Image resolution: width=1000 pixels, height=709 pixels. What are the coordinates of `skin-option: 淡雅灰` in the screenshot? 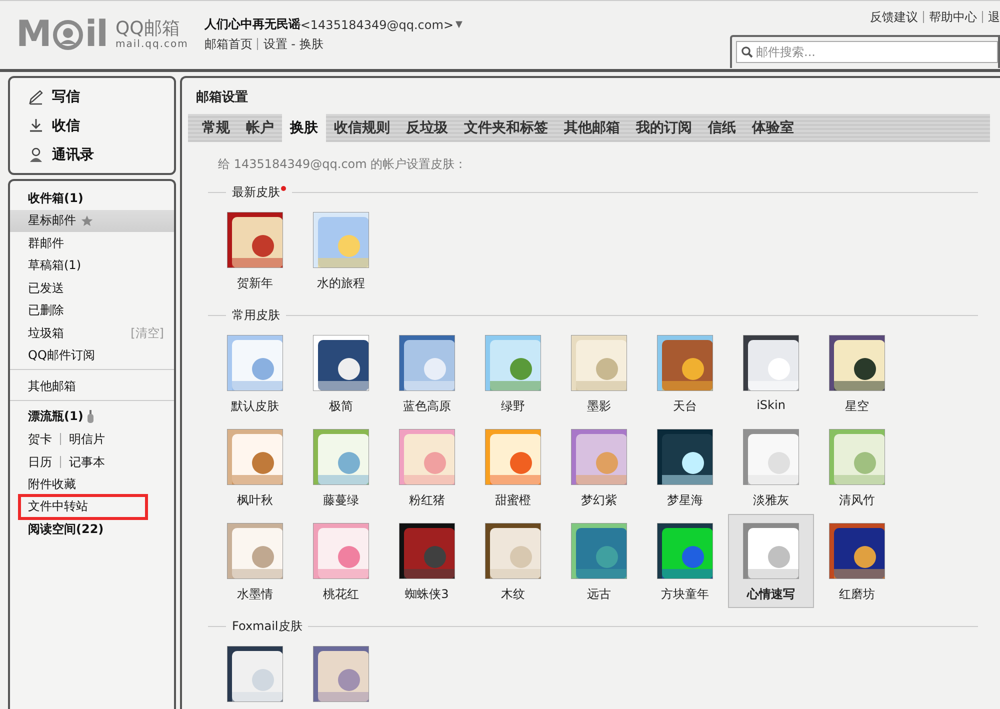 It's located at (771, 467).